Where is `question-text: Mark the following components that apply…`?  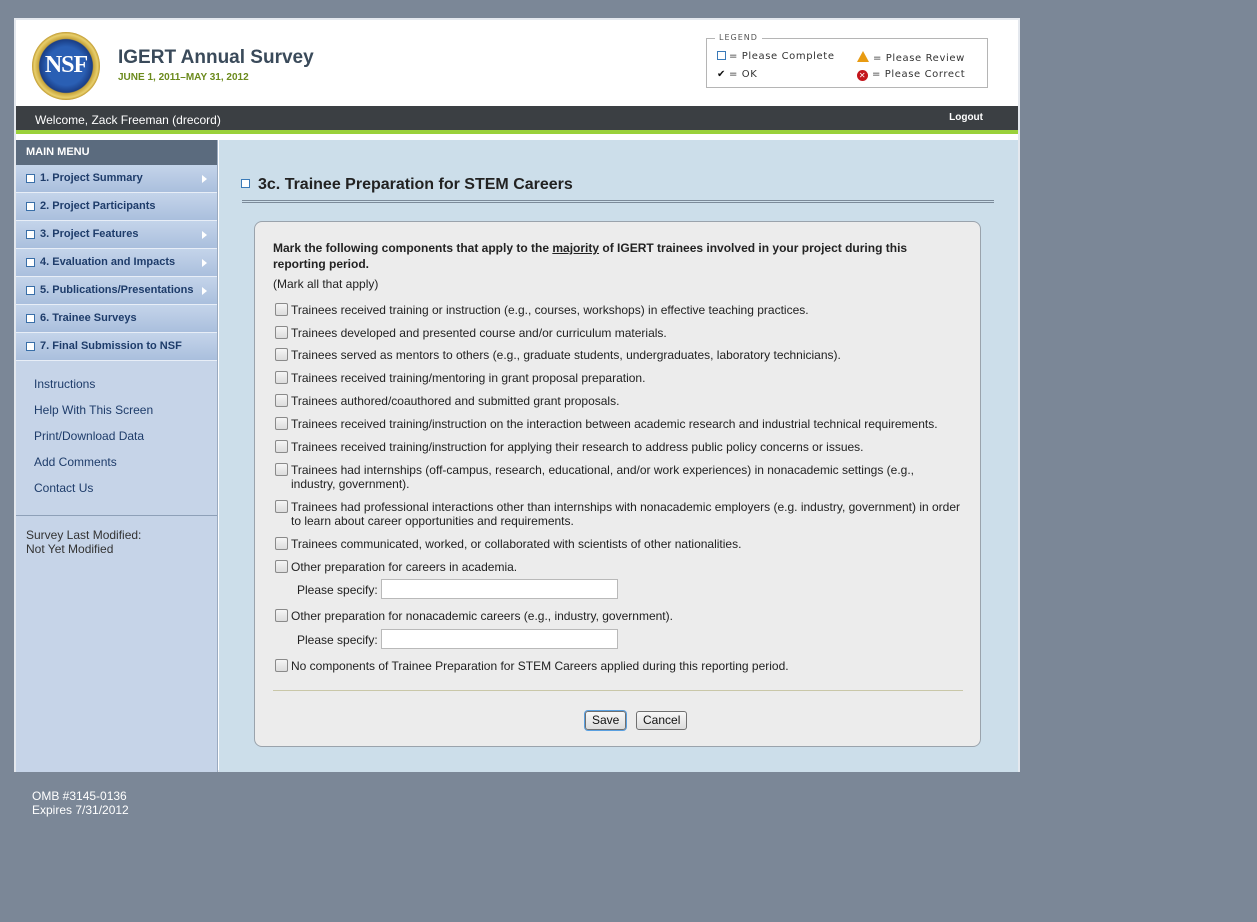
question-text: Mark the following components that apply… is located at coordinates (603, 256).